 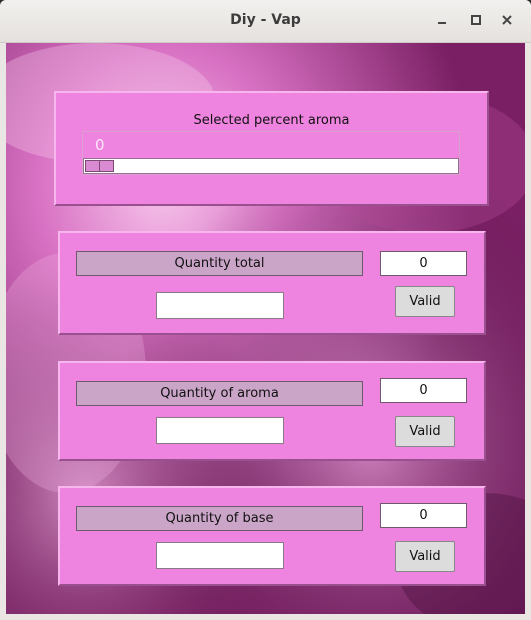 I want to click on quantity-base-result: 0, so click(x=423, y=515).